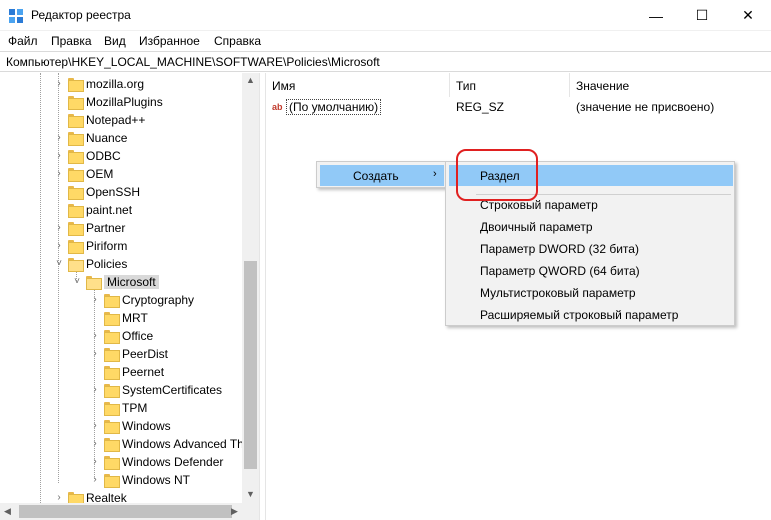 This screenshot has height=520, width=771. What do you see at coordinates (169, 41) in the screenshot?
I see `menu-favorites: Избранное` at bounding box center [169, 41].